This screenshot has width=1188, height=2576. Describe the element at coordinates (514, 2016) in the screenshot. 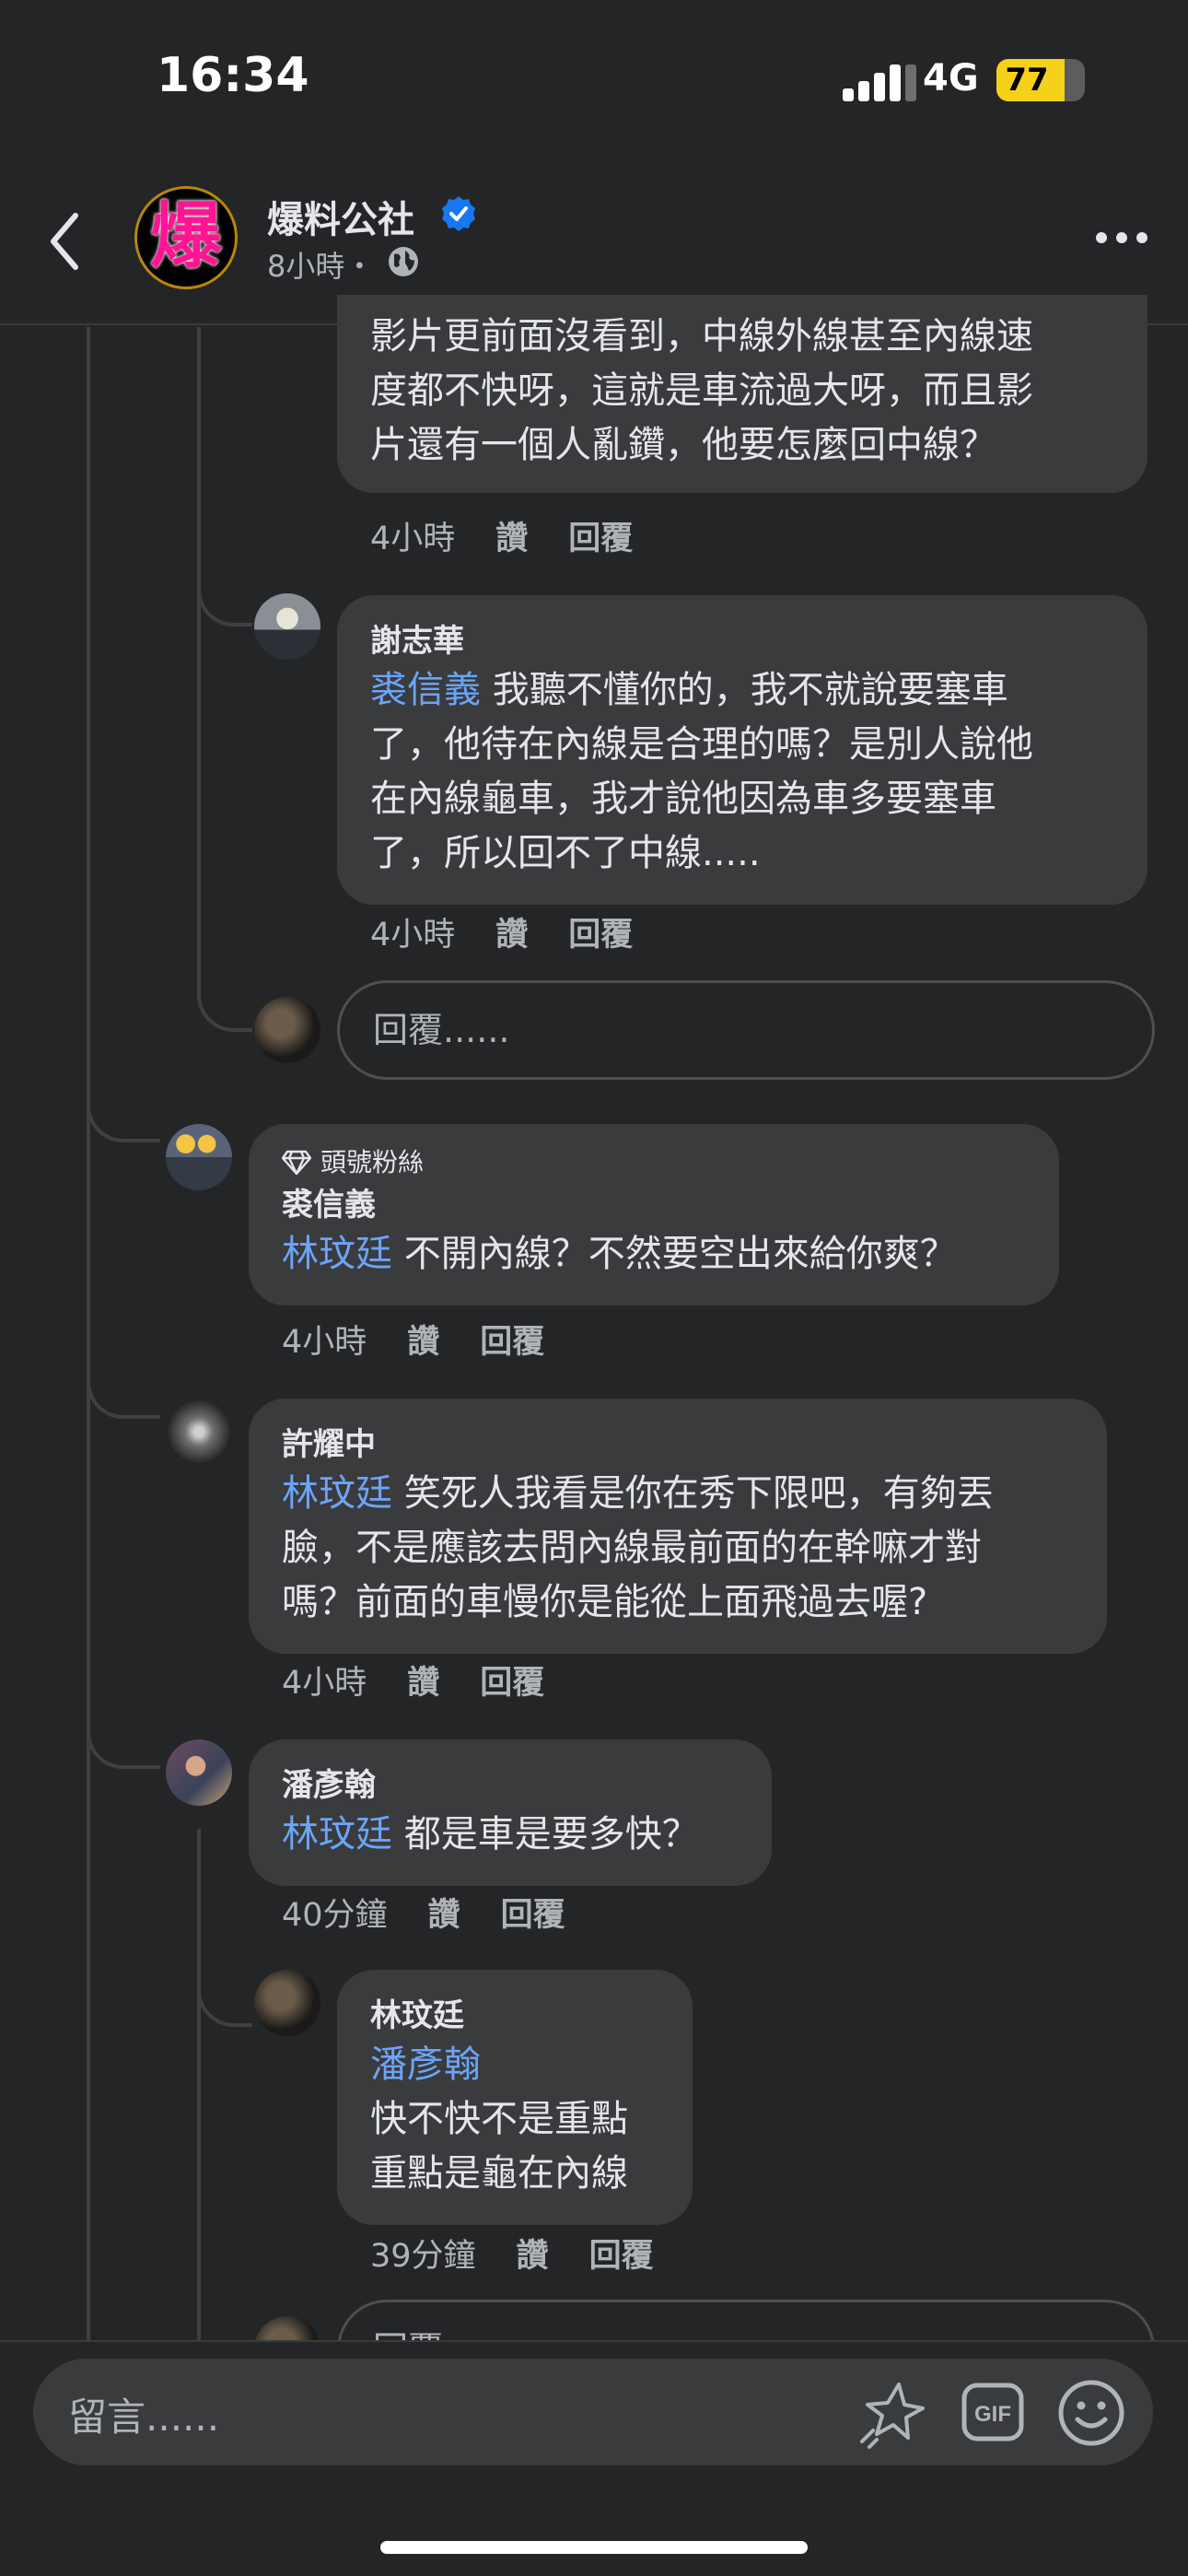

I see `commenter-name: 林玟廷` at that location.